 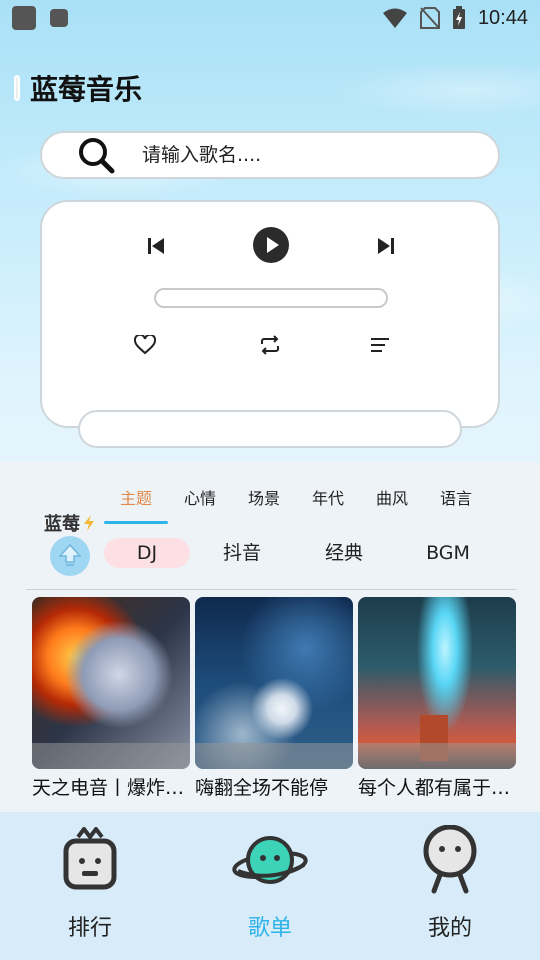 What do you see at coordinates (270, 18) in the screenshot?
I see `status-bar: 10:44` at bounding box center [270, 18].